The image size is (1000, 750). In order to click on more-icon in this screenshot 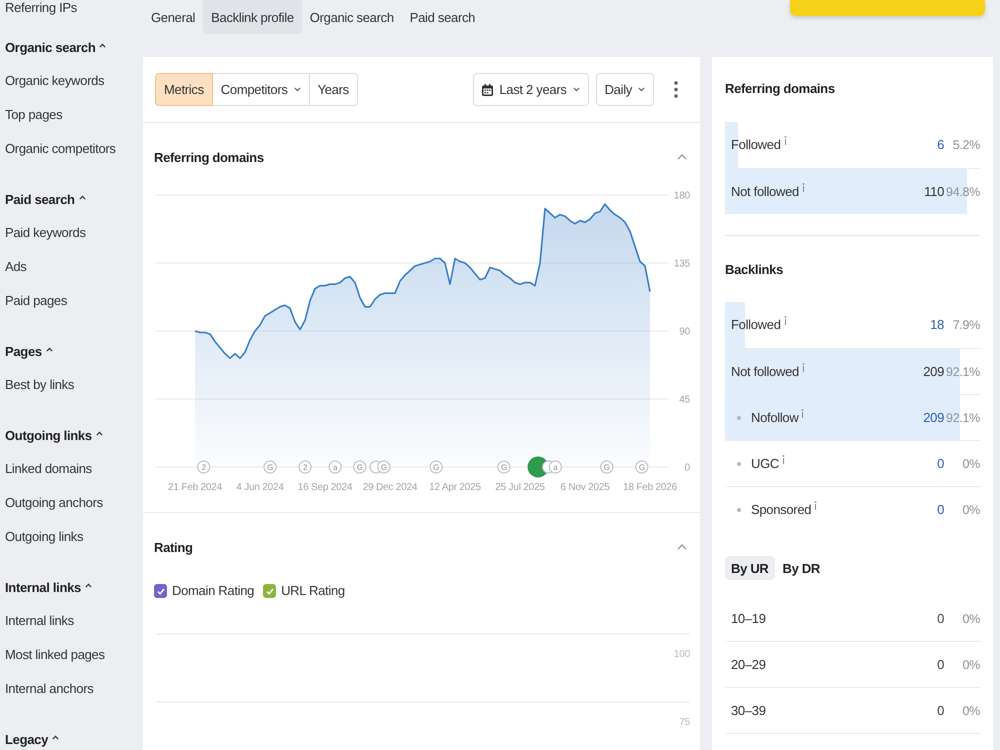, I will do `click(676, 89)`.